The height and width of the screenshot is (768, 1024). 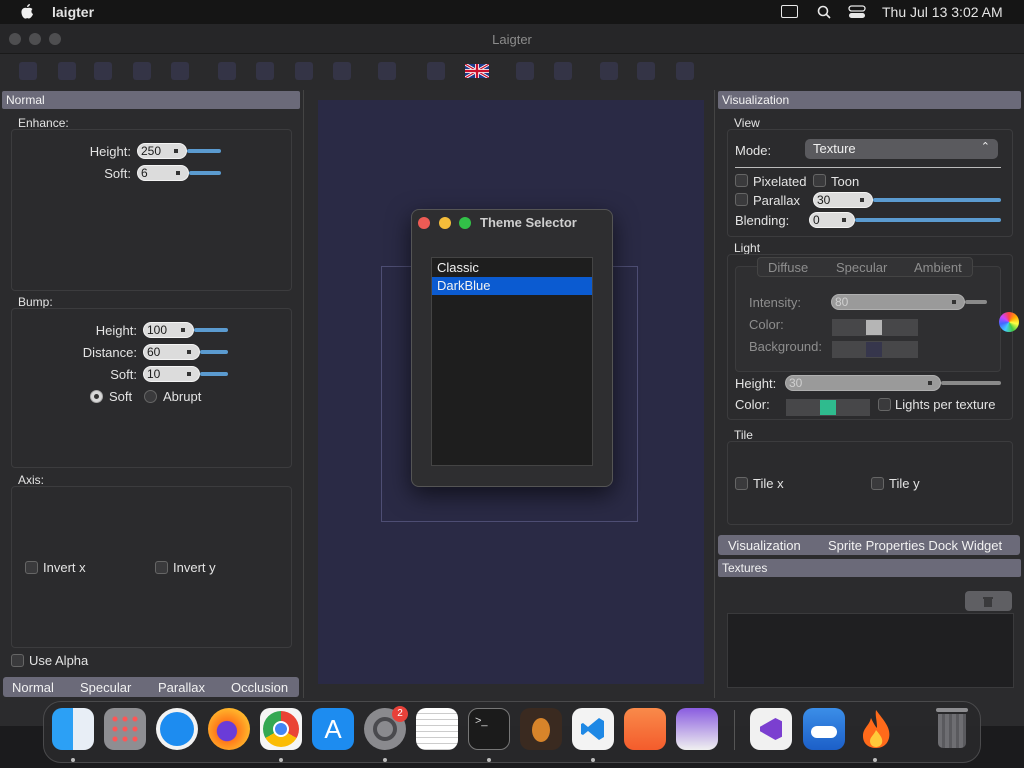 I want to click on bump-soft-slider, so click(x=214, y=374).